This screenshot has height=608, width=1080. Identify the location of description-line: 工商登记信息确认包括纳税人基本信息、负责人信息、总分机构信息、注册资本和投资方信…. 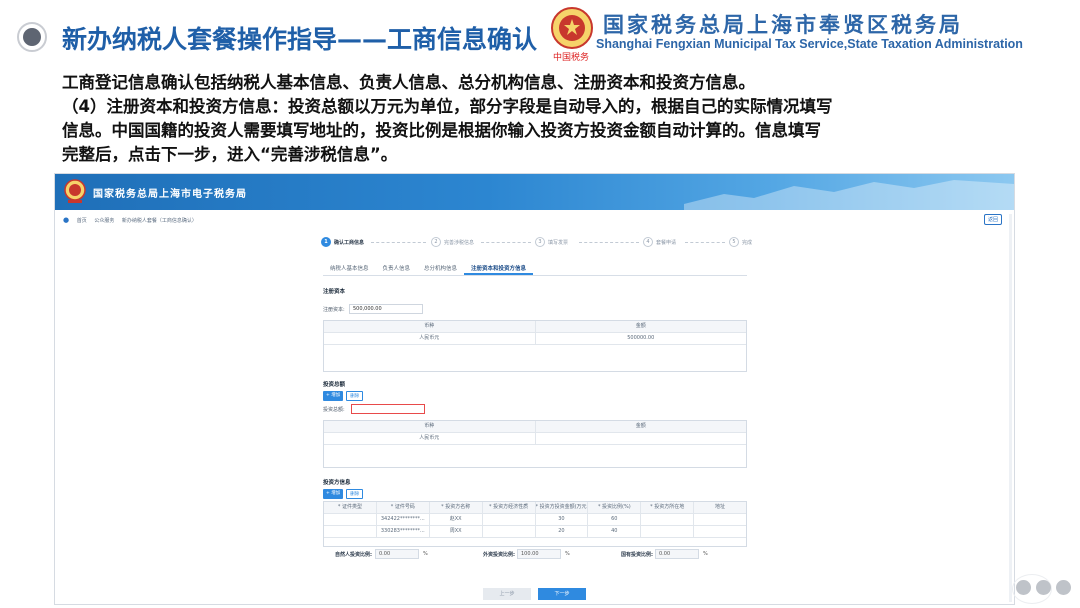
(408, 82).